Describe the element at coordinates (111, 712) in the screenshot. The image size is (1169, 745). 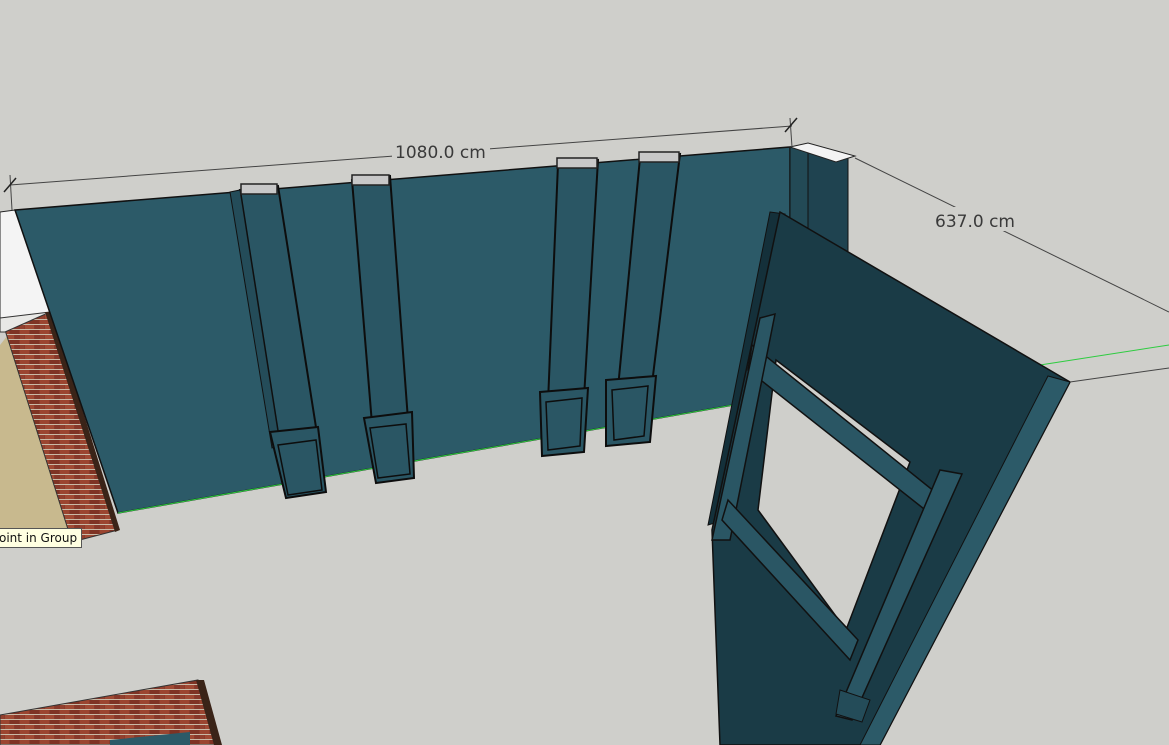
I see `lower-brick-wall` at that location.